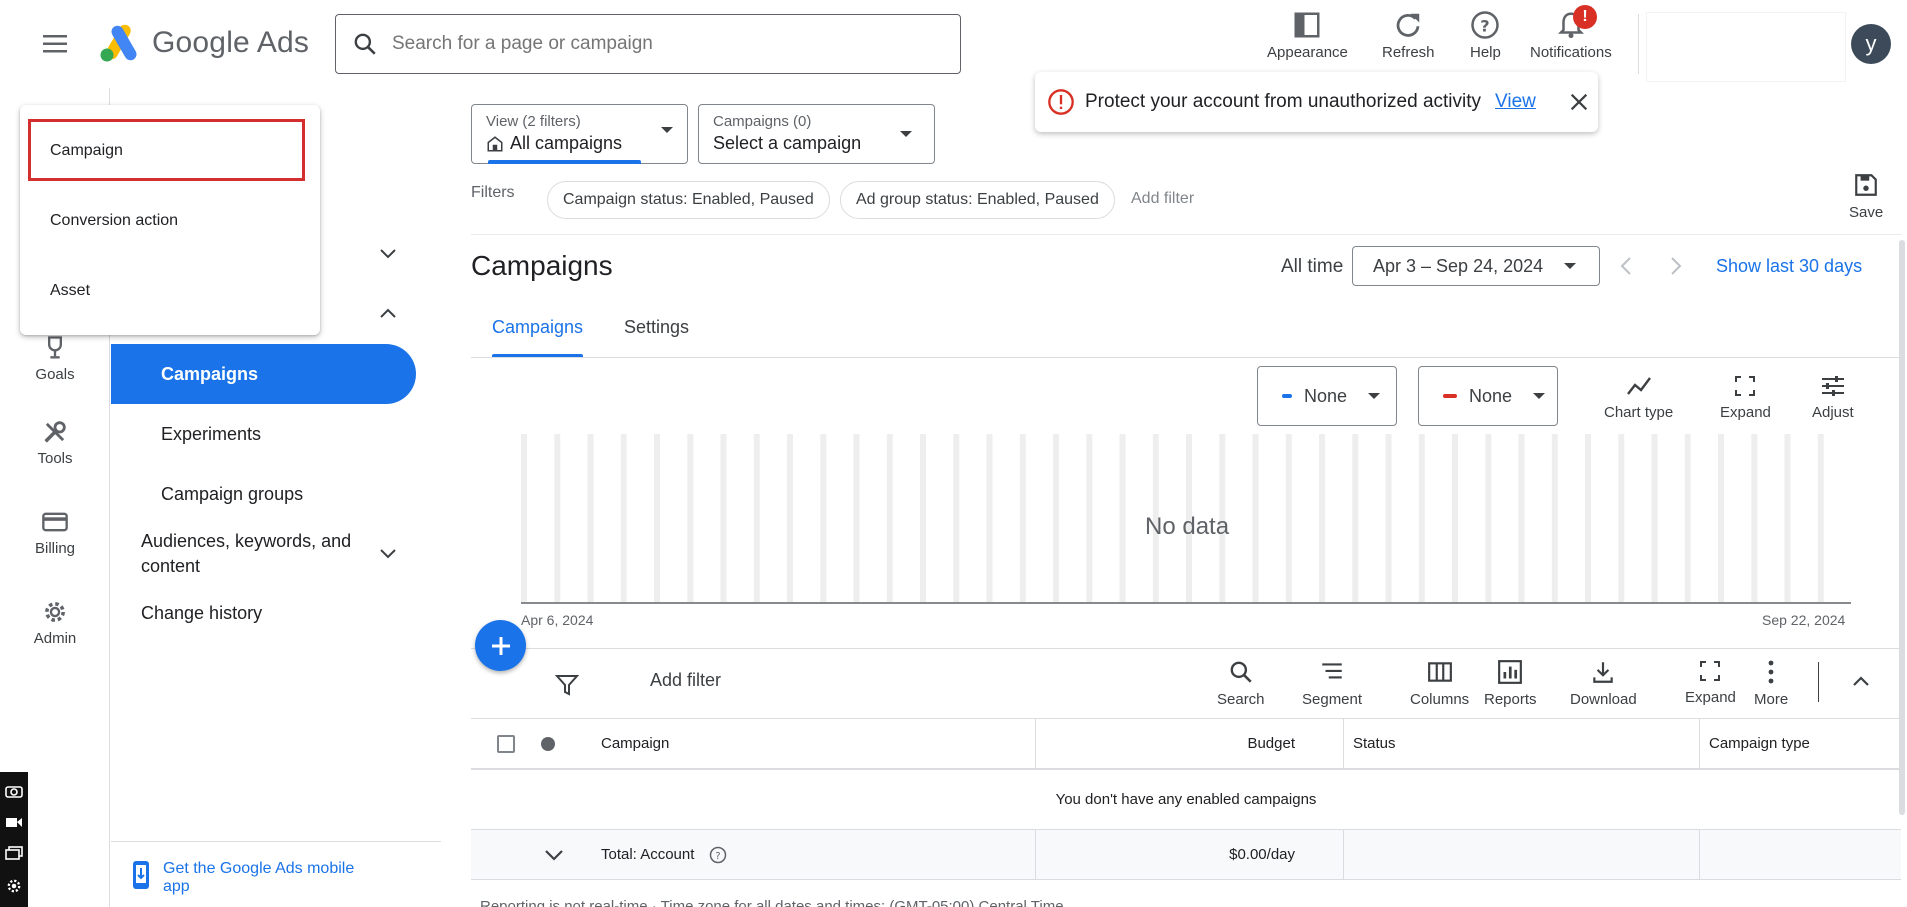 This screenshot has height=907, width=1907. What do you see at coordinates (1287, 396) in the screenshot?
I see `metric-1-swatch` at bounding box center [1287, 396].